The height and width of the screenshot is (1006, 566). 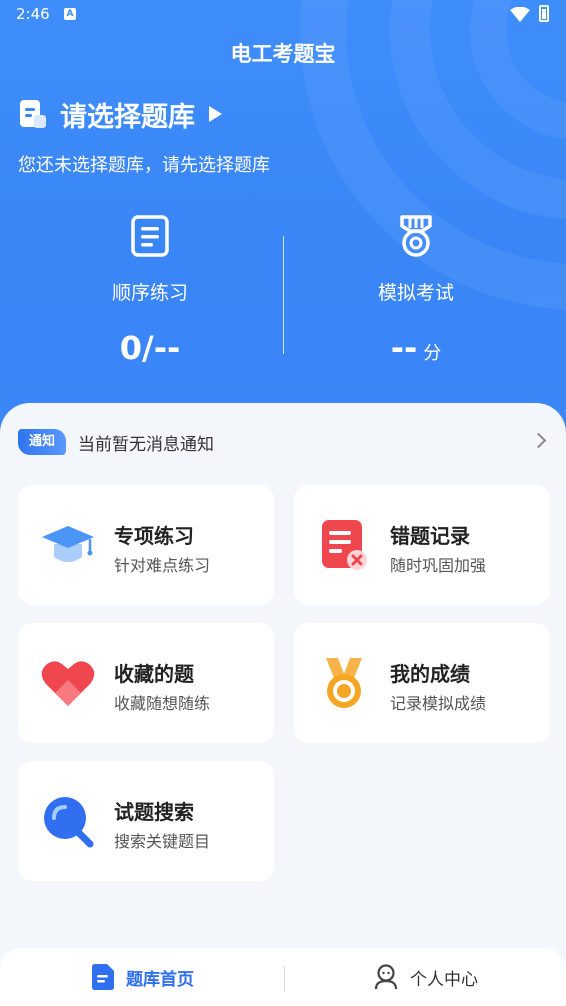 I want to click on document-list-icon, so click(x=150, y=236).